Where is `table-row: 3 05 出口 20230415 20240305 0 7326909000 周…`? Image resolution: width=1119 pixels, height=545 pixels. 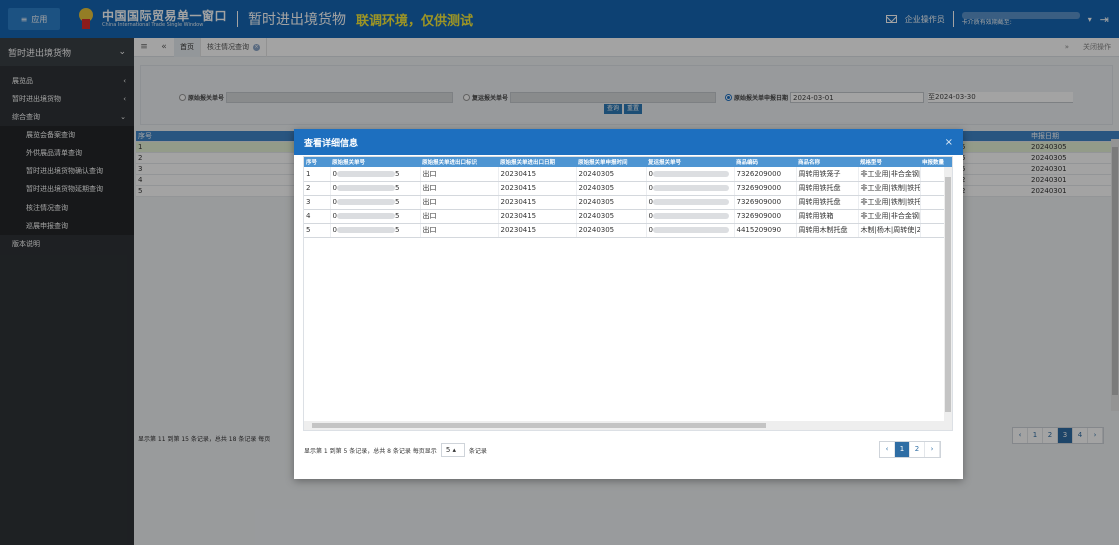 table-row: 3 05 出口 20230415 20240305 0 7326909000 周… is located at coordinates (628, 202).